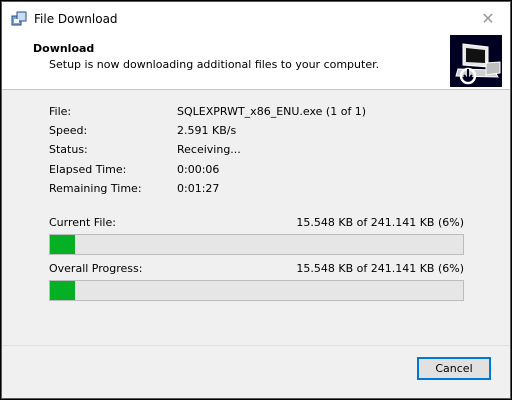 The width and height of the screenshot is (512, 400). I want to click on file-label: File:, so click(60, 111).